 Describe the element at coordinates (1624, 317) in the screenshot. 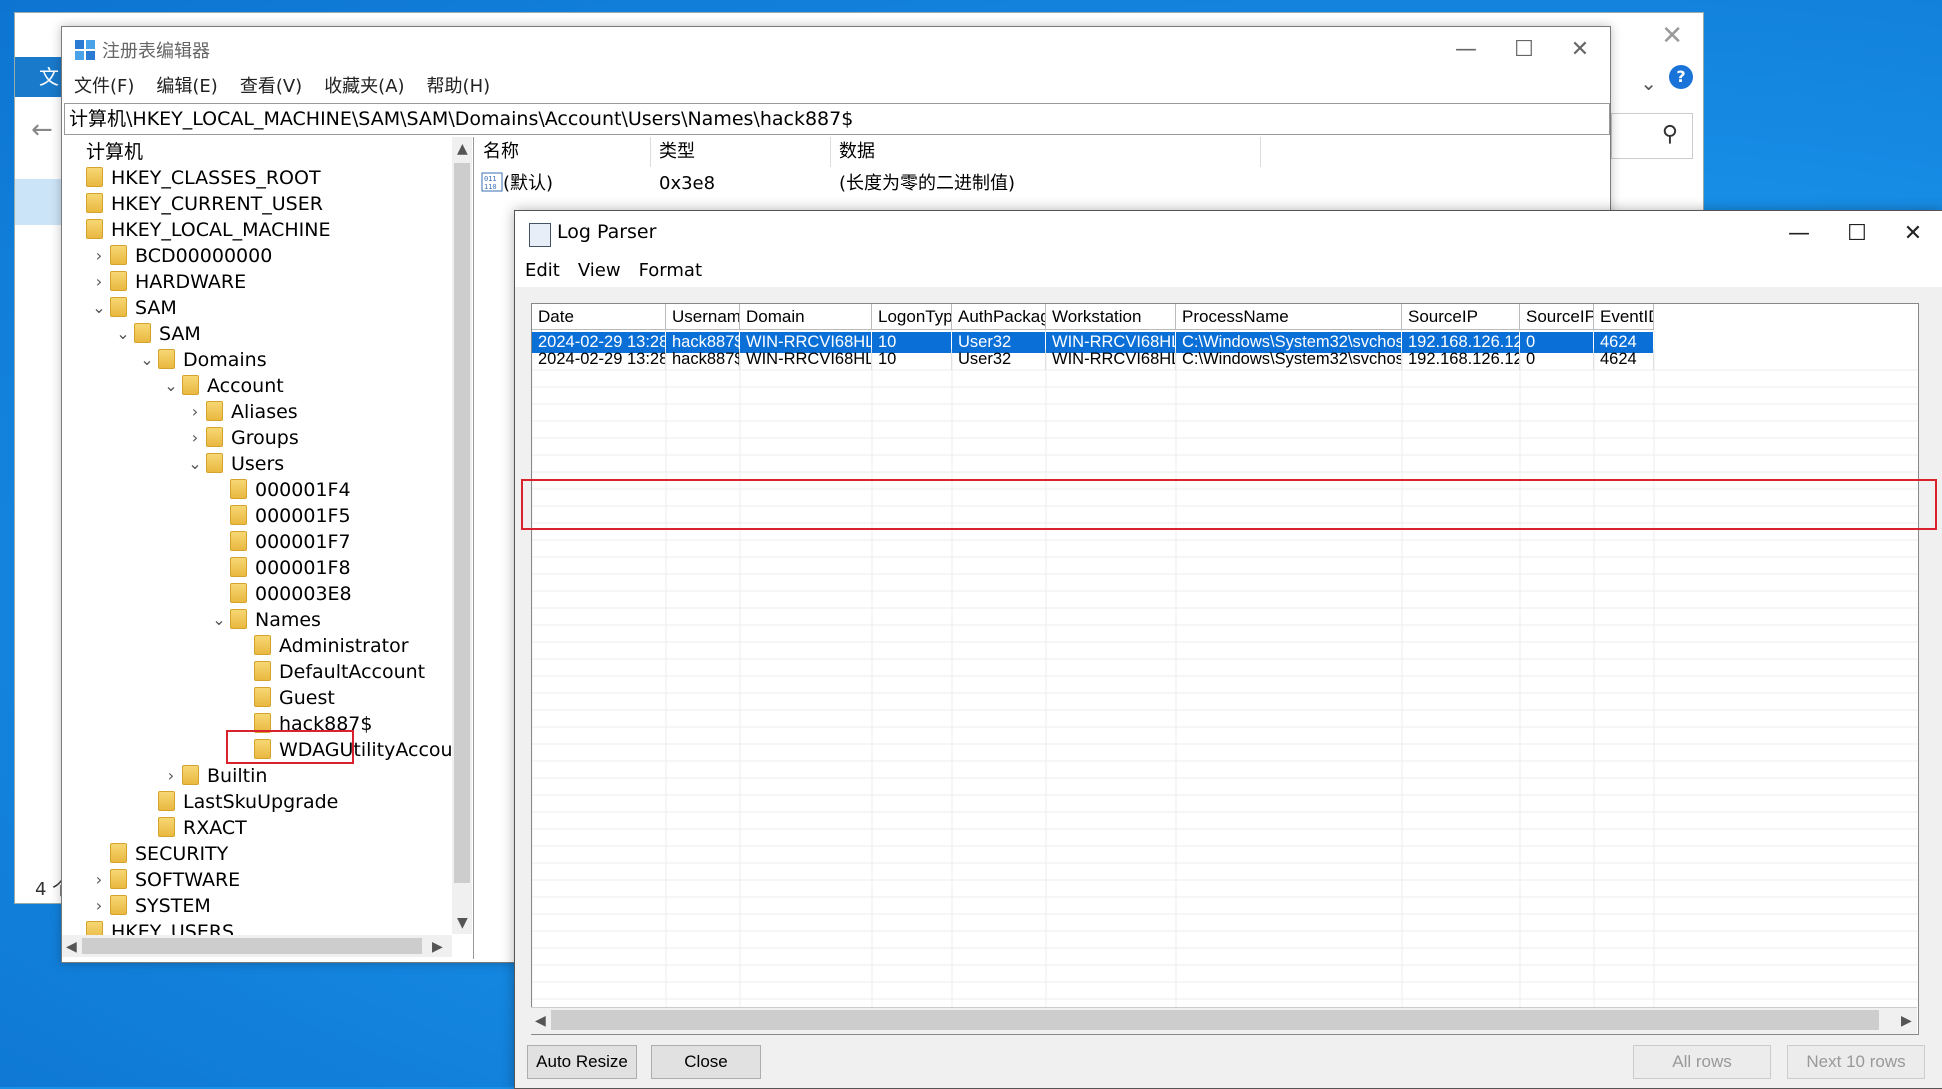

I see `grid-column-header: EventID` at that location.